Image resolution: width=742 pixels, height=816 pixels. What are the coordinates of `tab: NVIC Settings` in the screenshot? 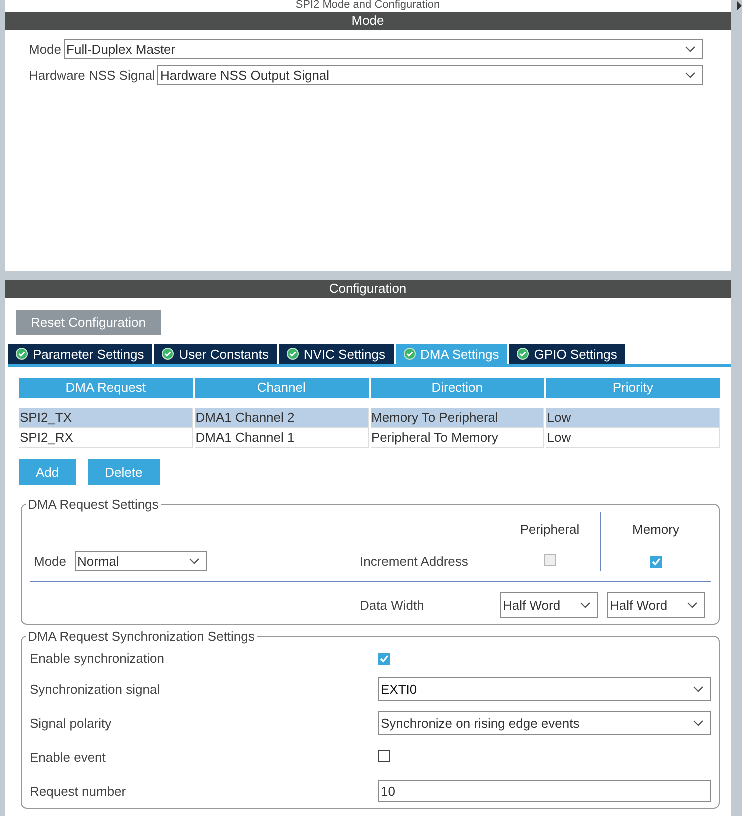 It's located at (336, 354).